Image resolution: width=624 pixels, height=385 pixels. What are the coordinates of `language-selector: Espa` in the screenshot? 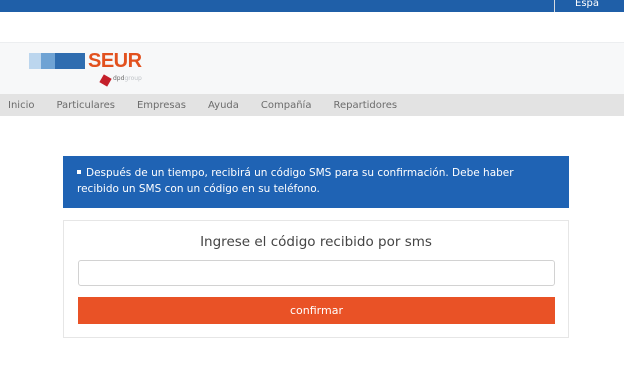 It's located at (589, 6).